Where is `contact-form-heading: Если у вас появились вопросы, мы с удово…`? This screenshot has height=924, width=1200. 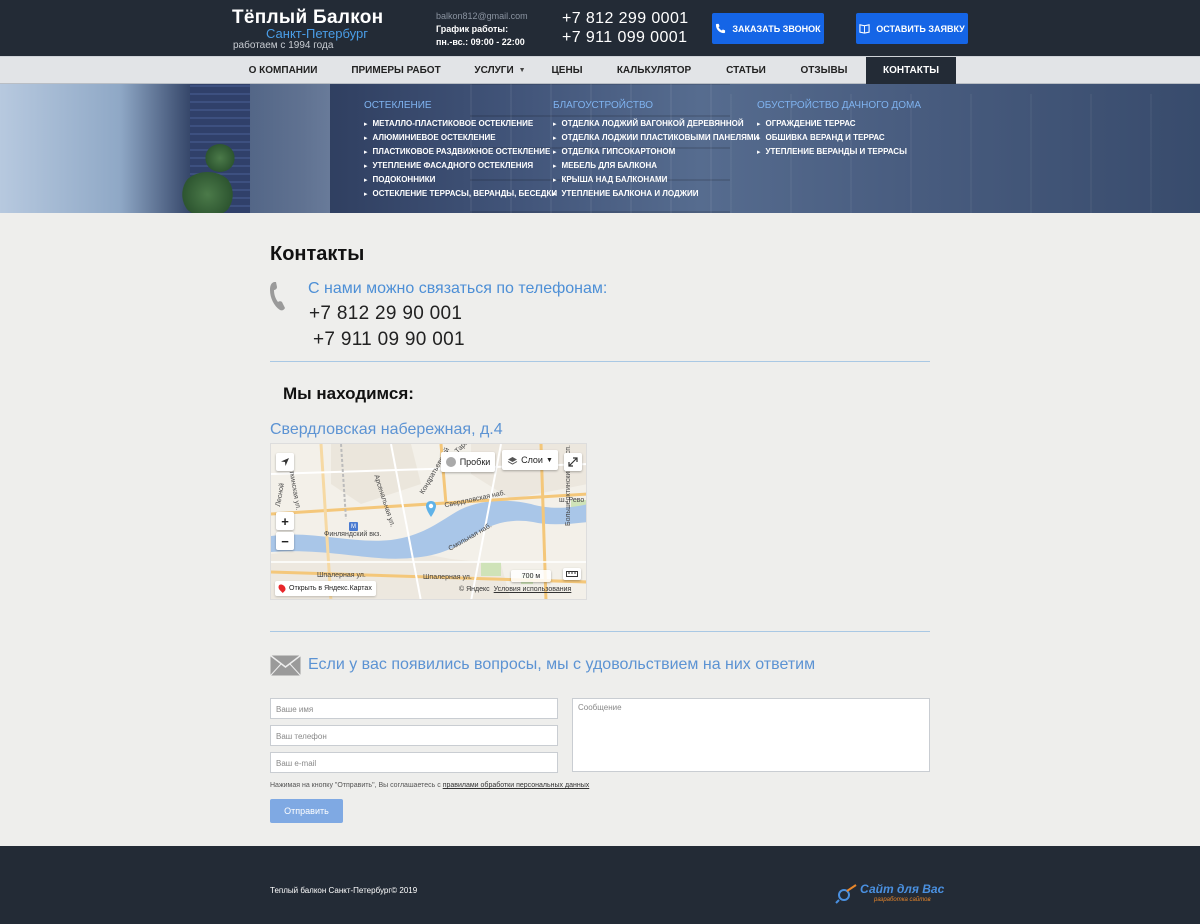 contact-form-heading: Если у вас появились вопросы, мы с удово… is located at coordinates (562, 664).